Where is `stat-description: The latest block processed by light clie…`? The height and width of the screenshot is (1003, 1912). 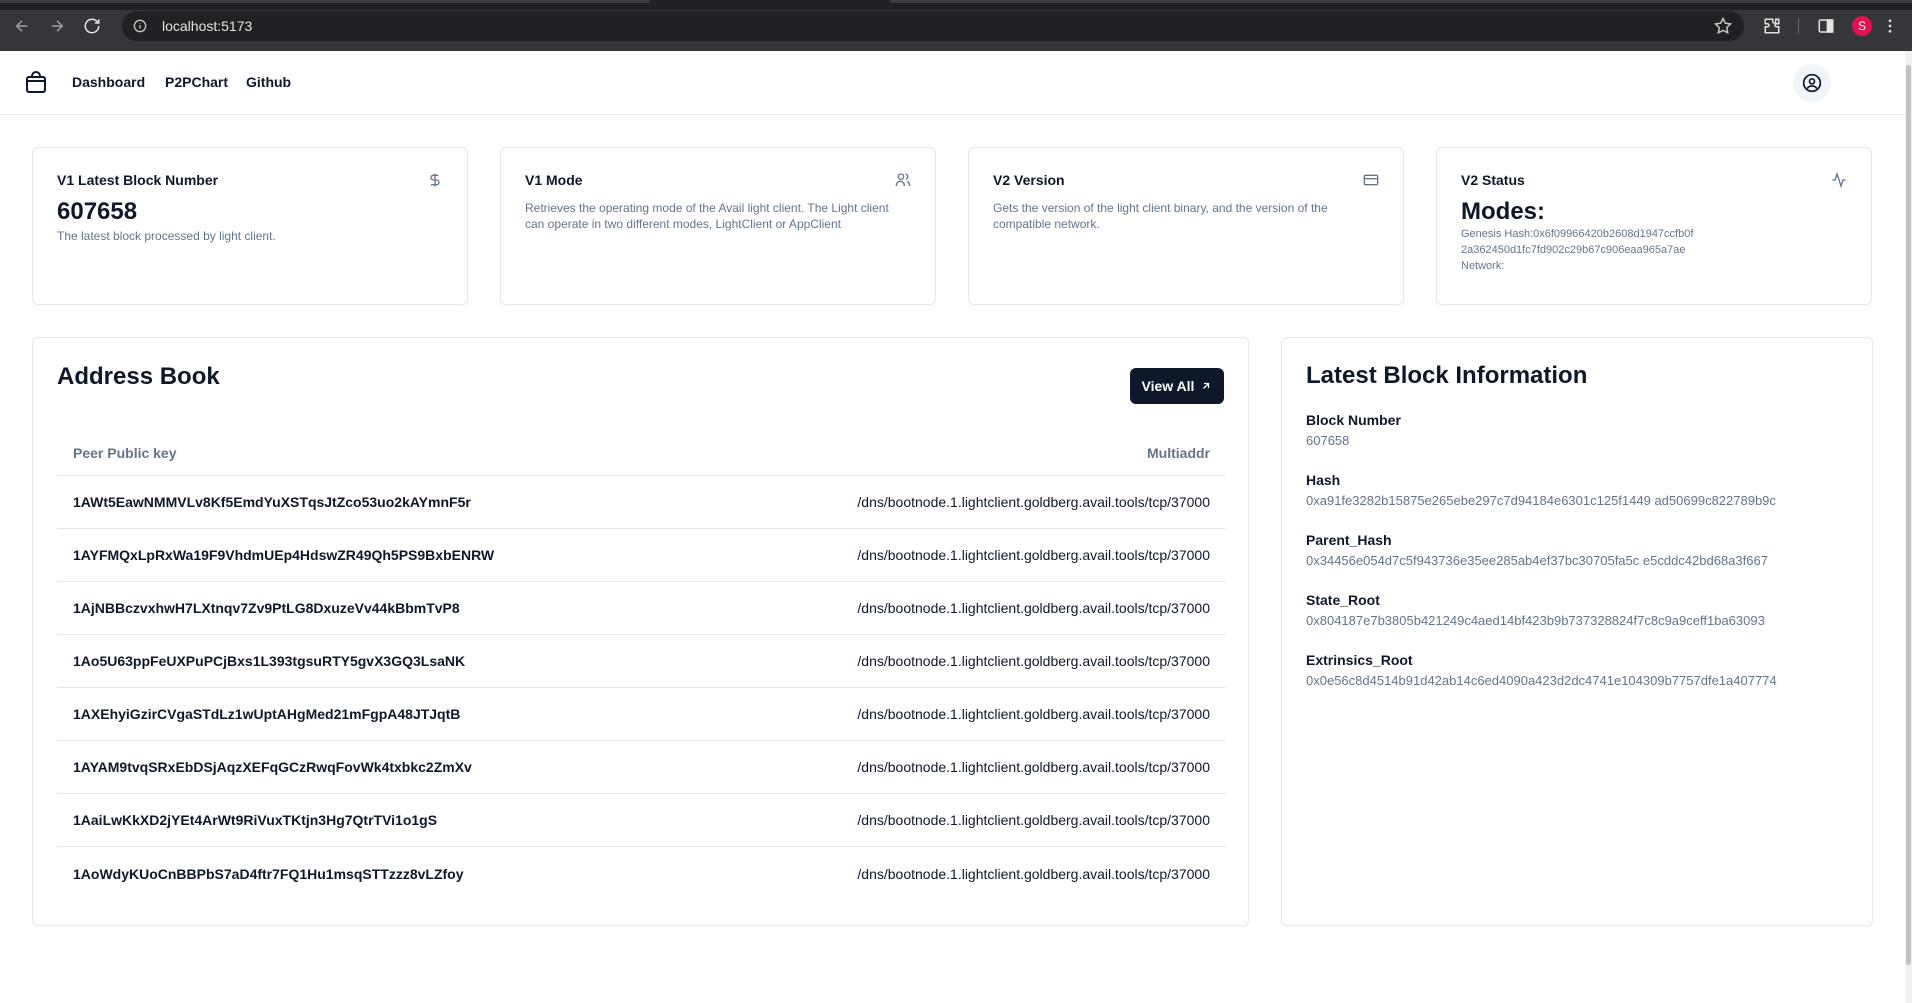 stat-description: The latest block processed by light clie… is located at coordinates (166, 236).